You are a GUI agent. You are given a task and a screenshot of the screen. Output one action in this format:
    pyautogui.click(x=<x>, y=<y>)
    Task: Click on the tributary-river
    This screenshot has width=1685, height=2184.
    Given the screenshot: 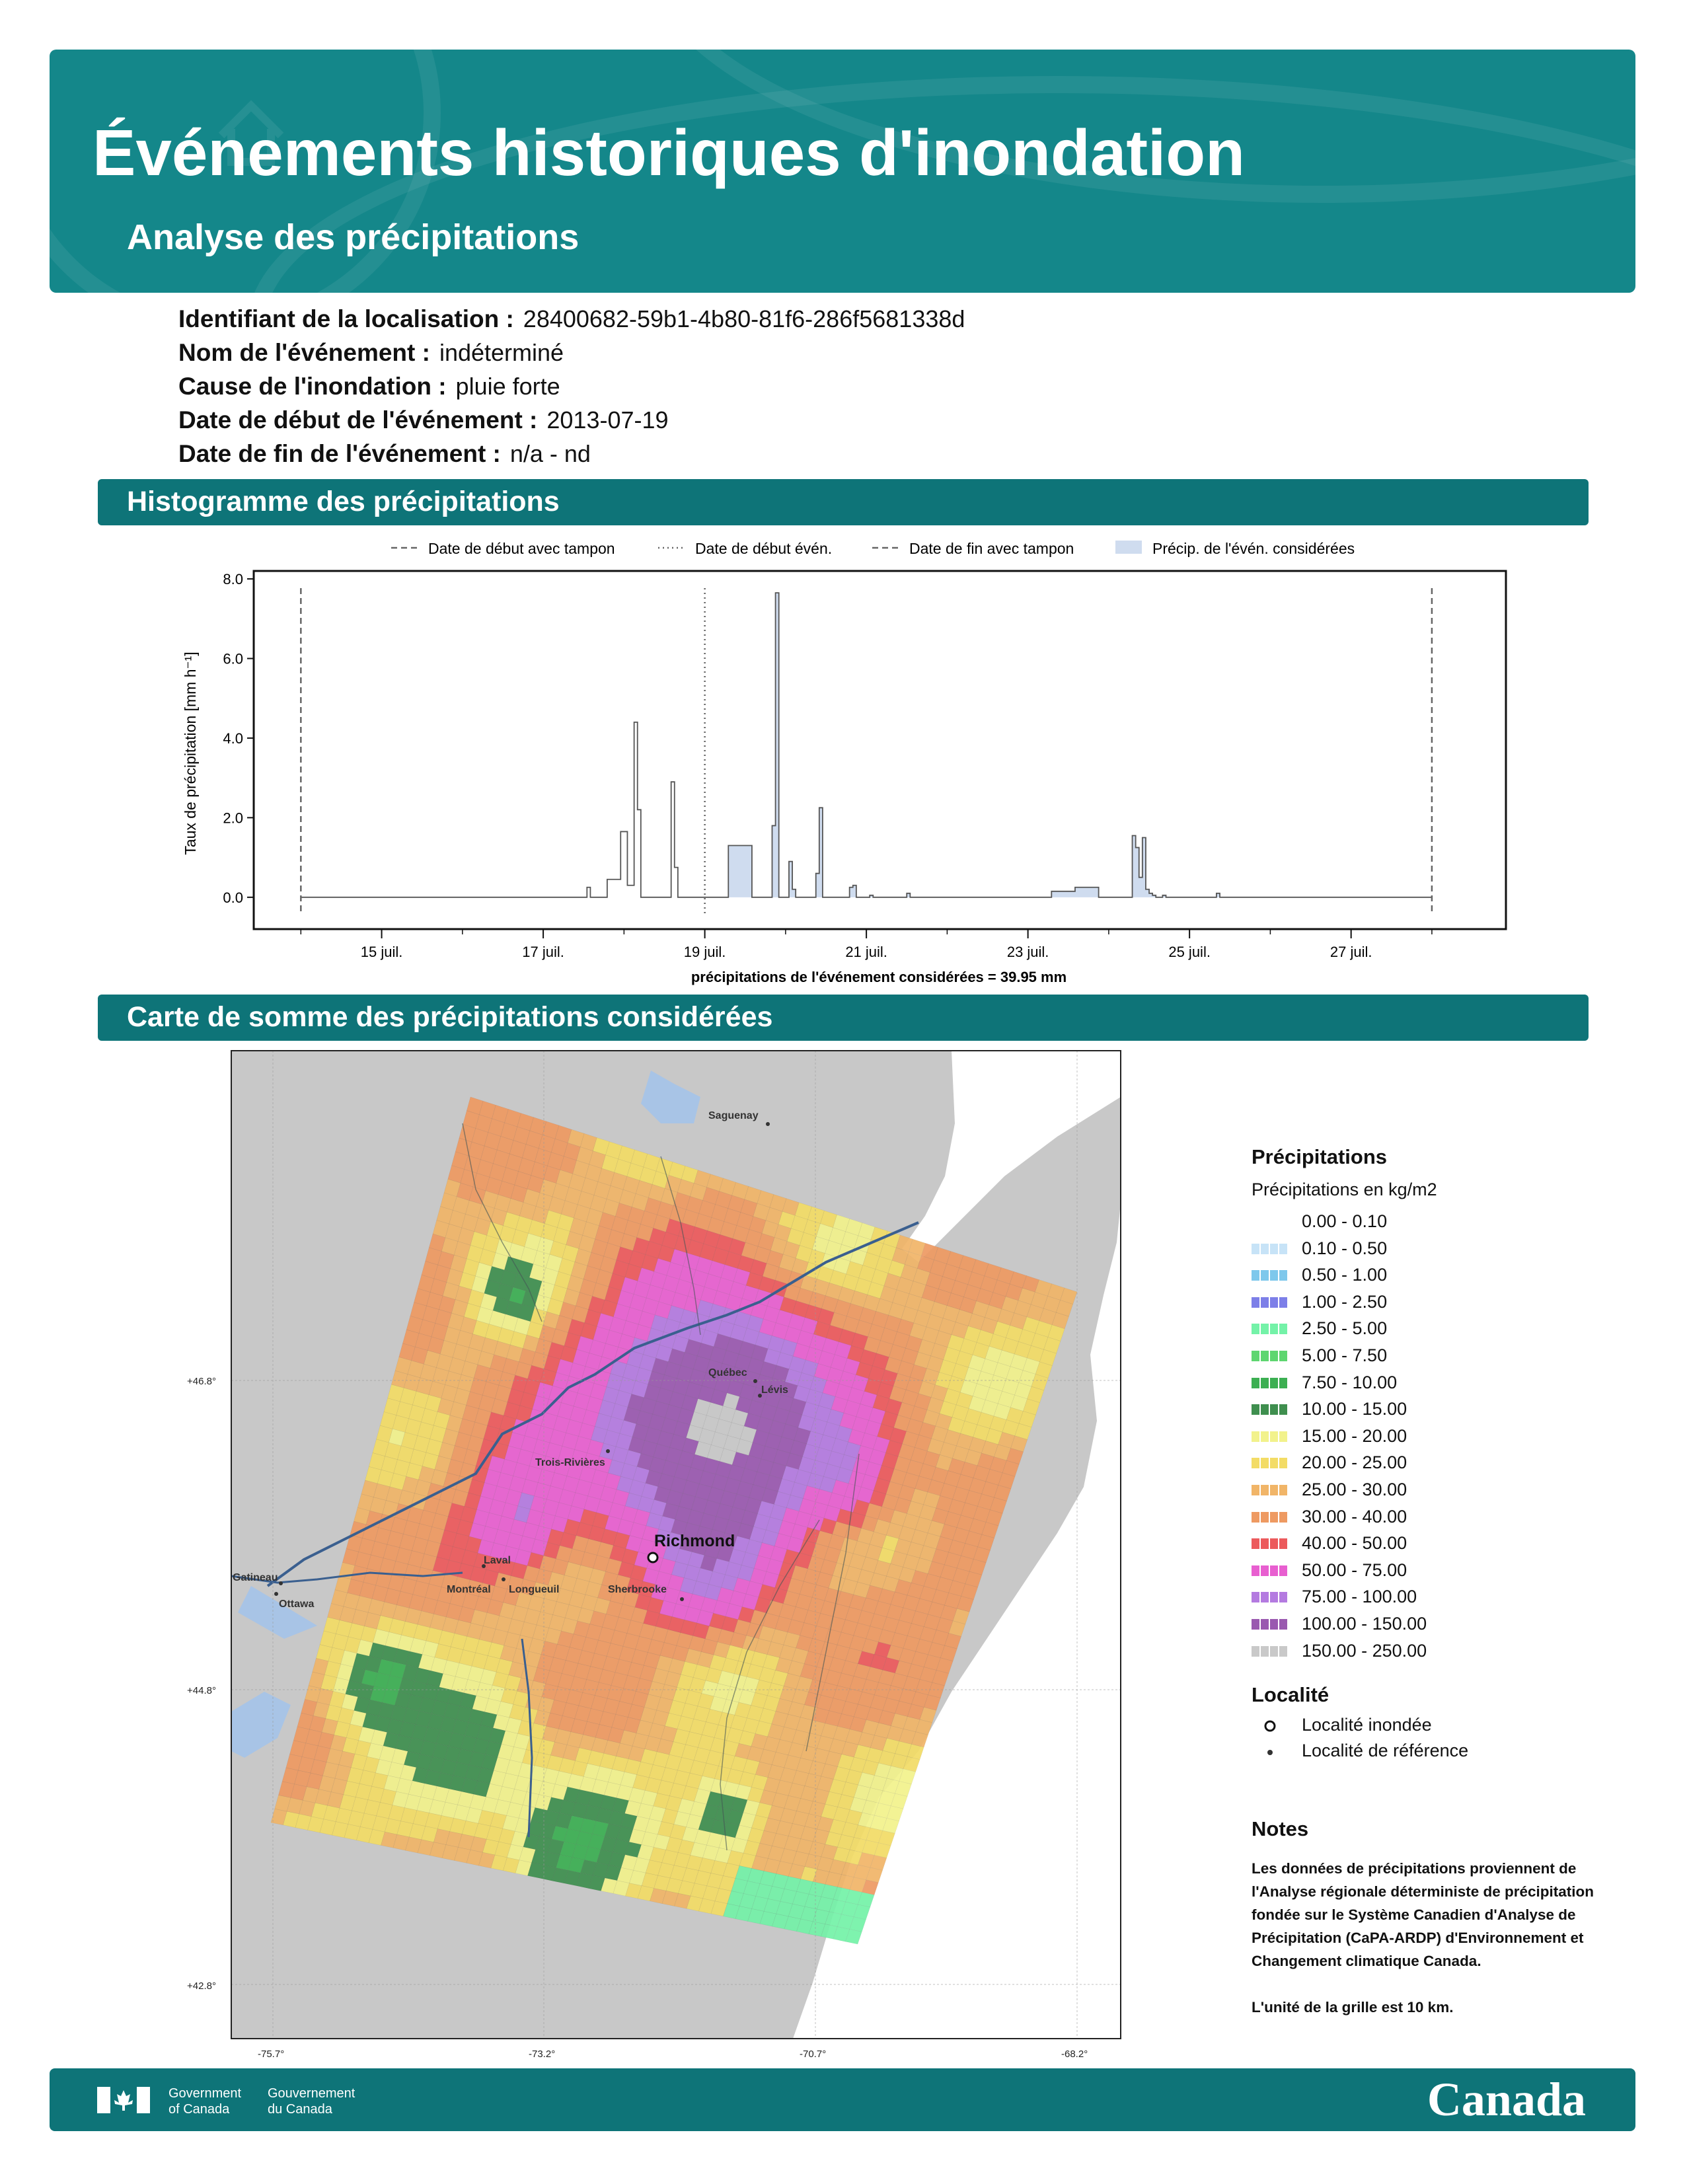 What is the action you would take?
    pyautogui.click(x=770, y=1685)
    